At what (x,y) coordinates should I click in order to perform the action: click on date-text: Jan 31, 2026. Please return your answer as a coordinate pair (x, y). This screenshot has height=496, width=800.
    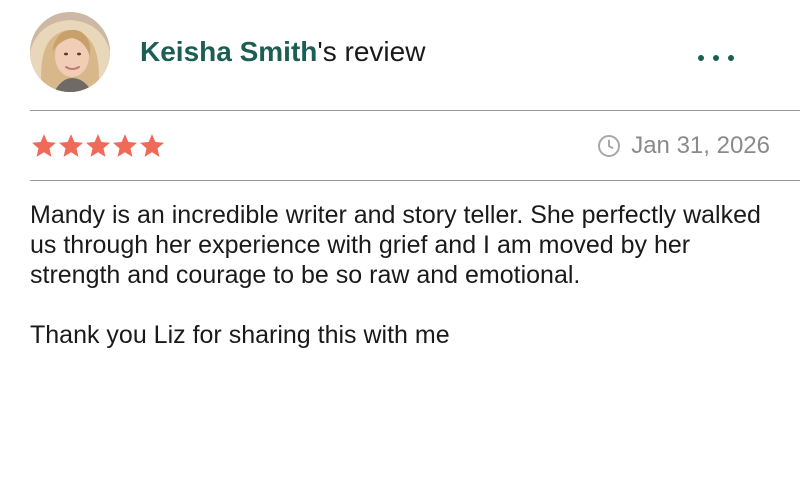
    Looking at the image, I should click on (700, 145).